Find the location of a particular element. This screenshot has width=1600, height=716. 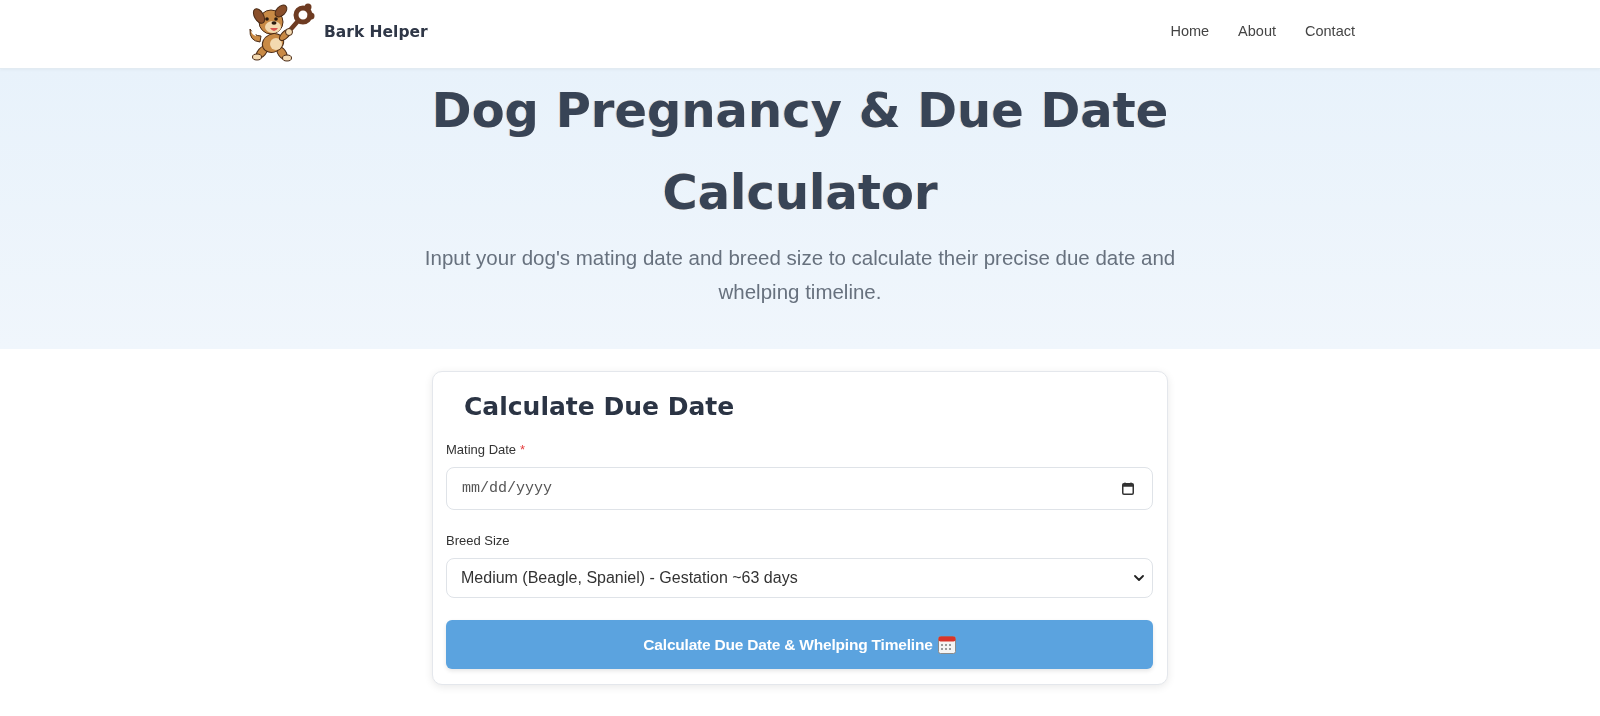

field-label: Breed Size is located at coordinates (478, 541).